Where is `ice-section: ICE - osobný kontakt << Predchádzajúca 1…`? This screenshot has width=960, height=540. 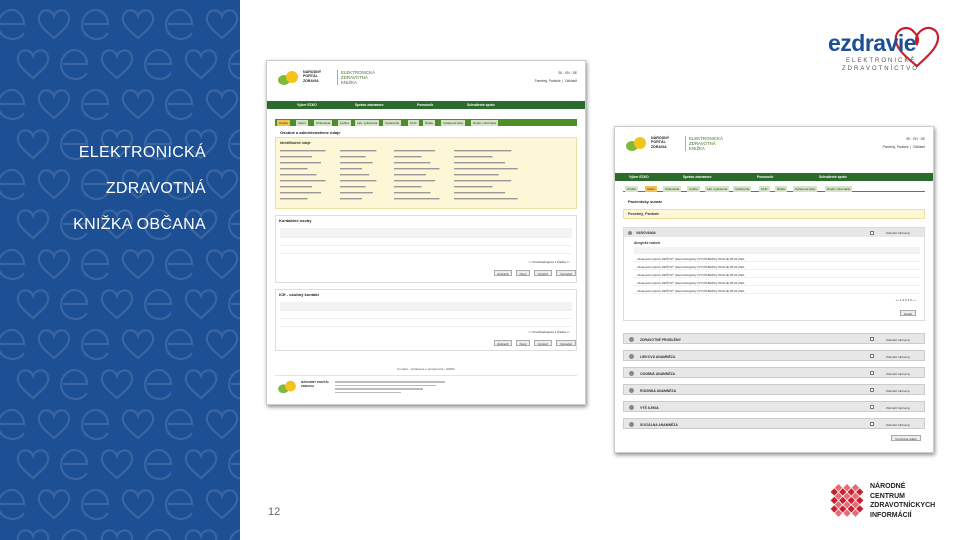
ice-section: ICE - osobný kontakt << Predchádzajúca 1… is located at coordinates (426, 320).